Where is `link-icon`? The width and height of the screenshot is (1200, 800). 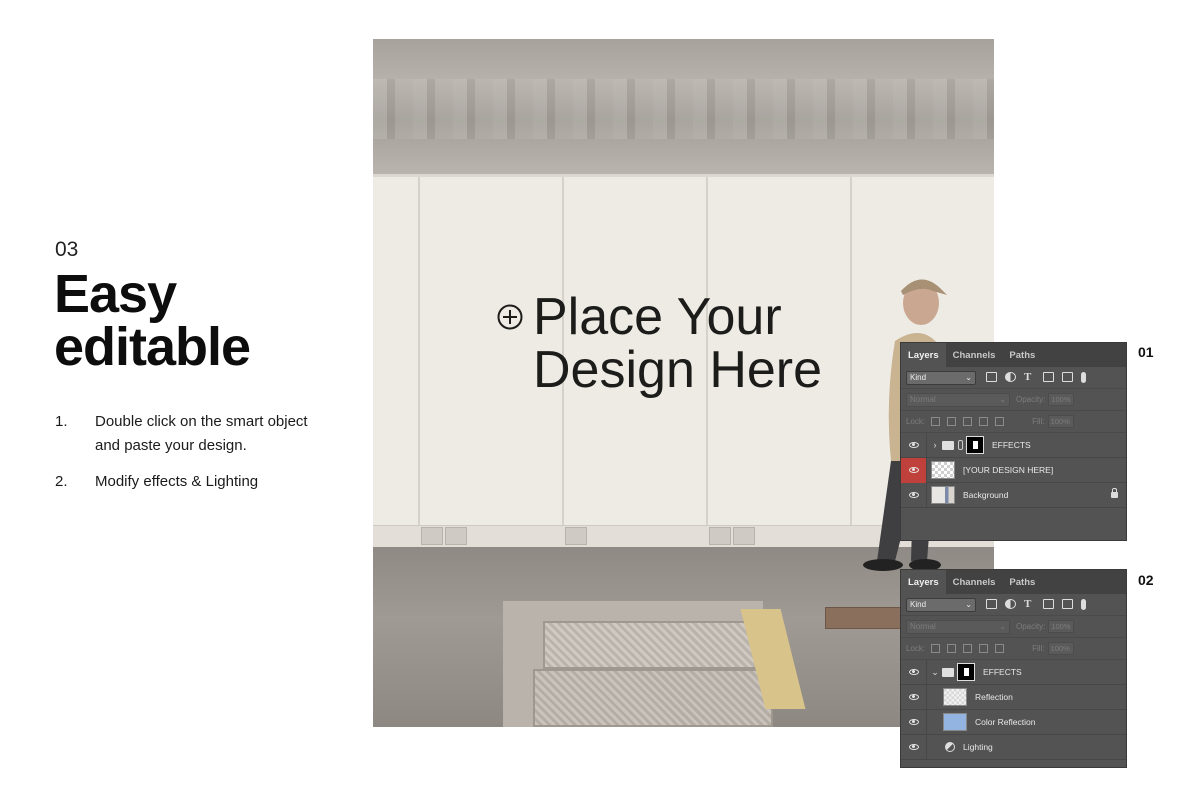
link-icon is located at coordinates (960, 445).